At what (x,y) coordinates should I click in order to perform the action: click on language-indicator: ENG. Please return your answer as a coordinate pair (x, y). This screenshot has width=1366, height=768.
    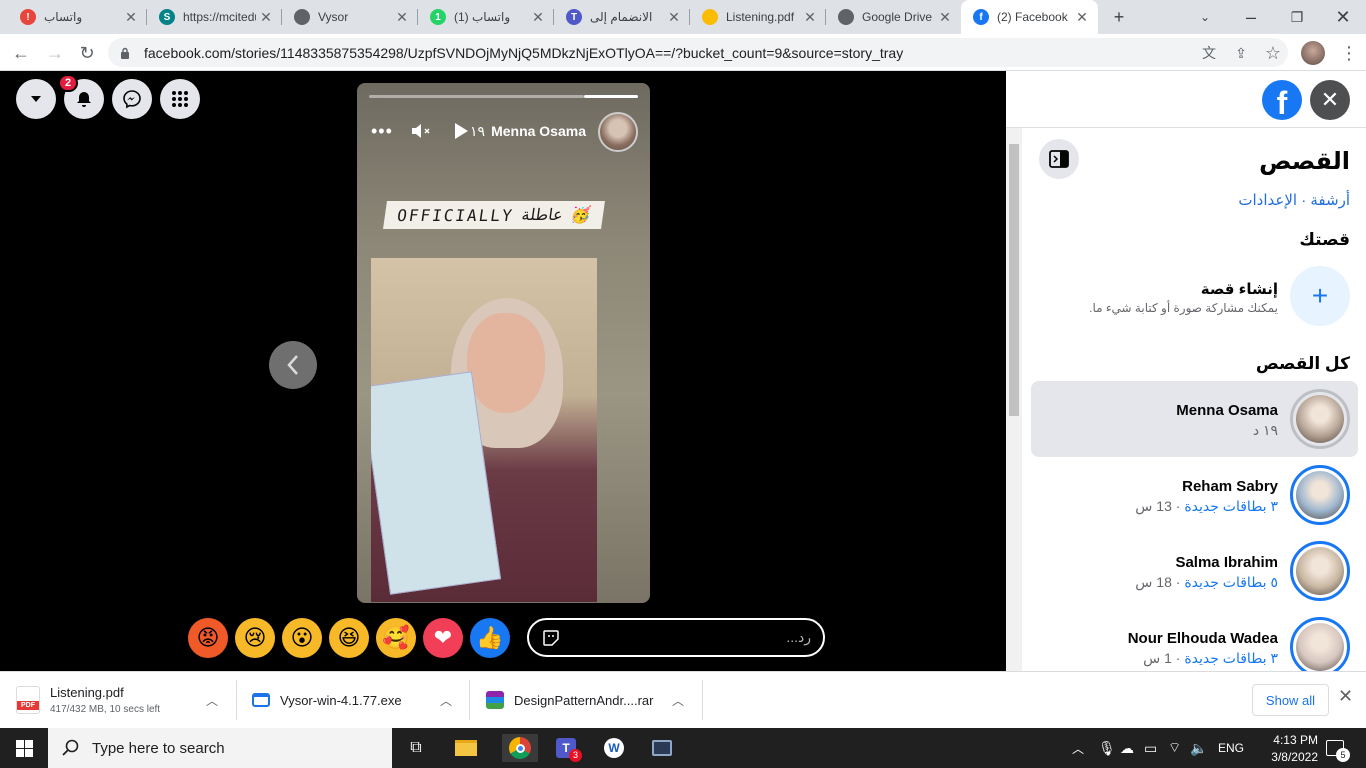
    Looking at the image, I should click on (1231, 748).